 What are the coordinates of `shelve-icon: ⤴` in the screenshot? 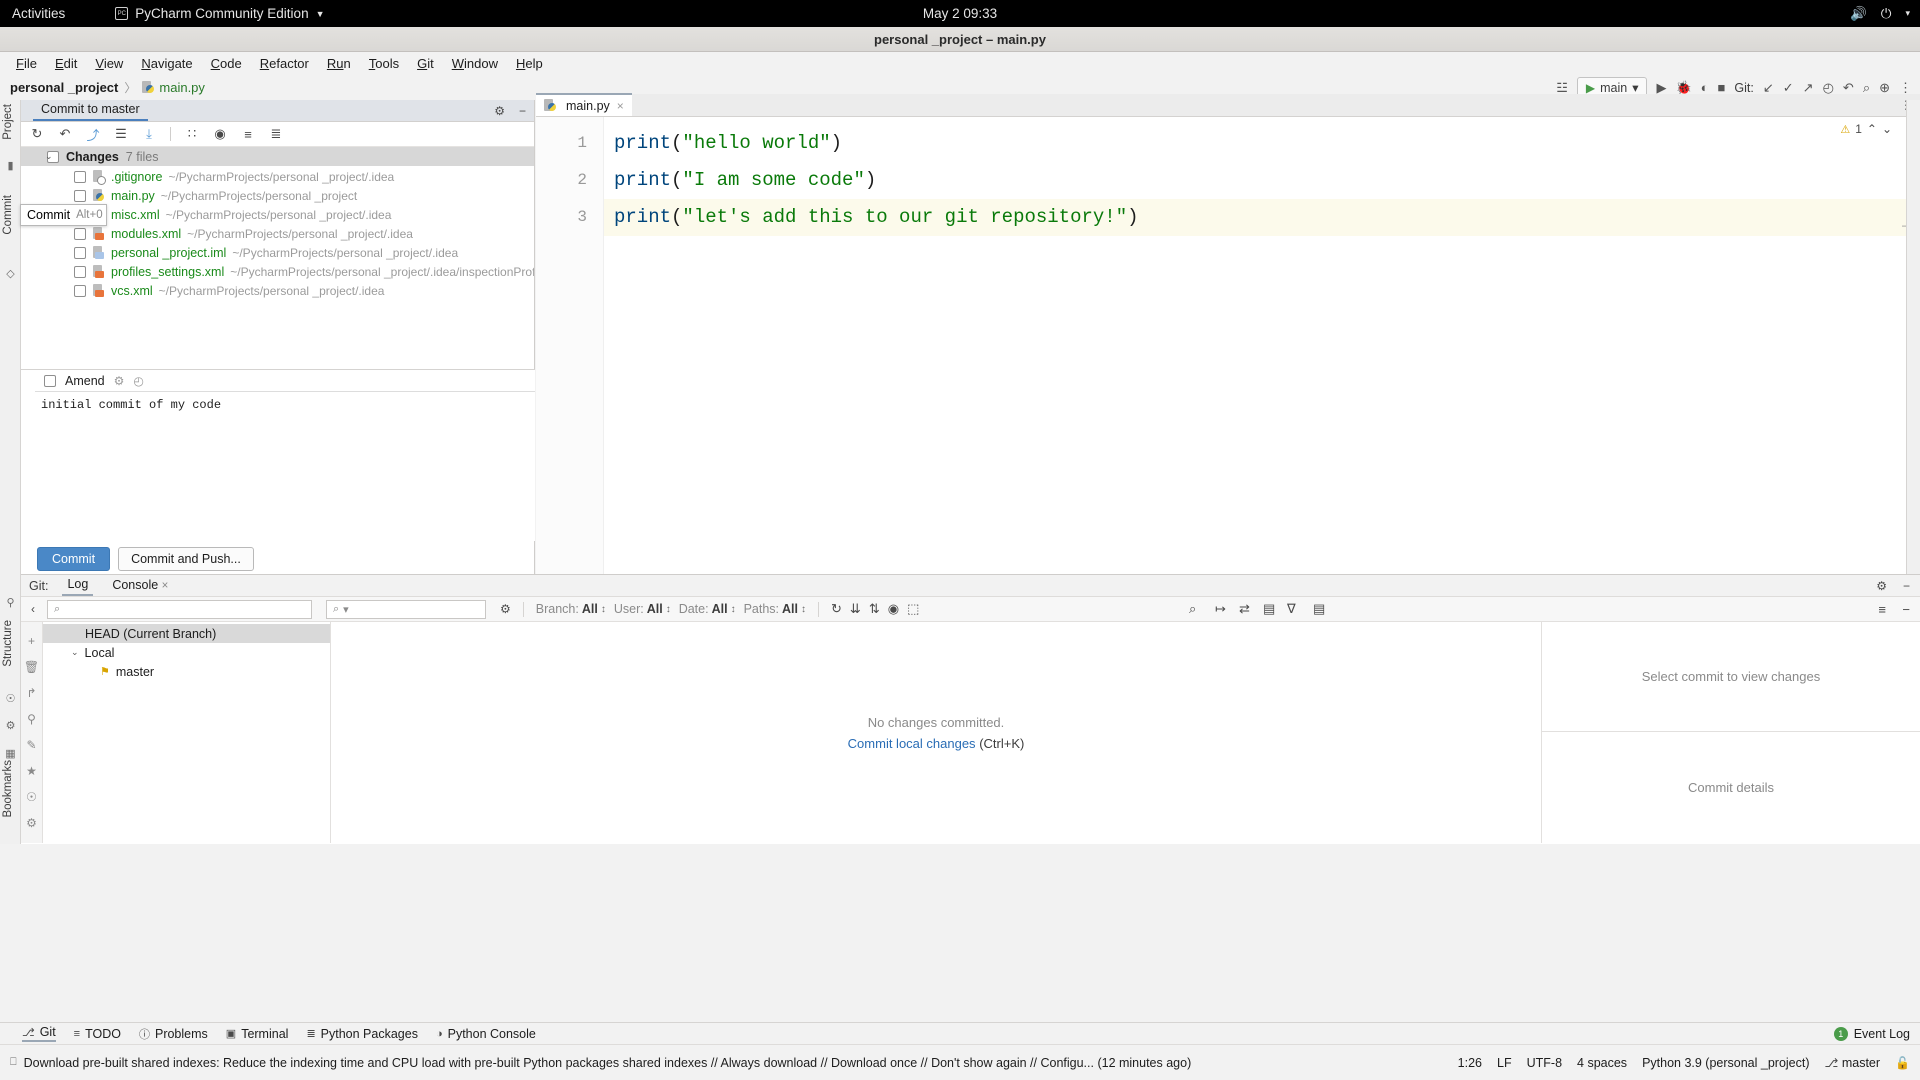 It's located at (93, 134).